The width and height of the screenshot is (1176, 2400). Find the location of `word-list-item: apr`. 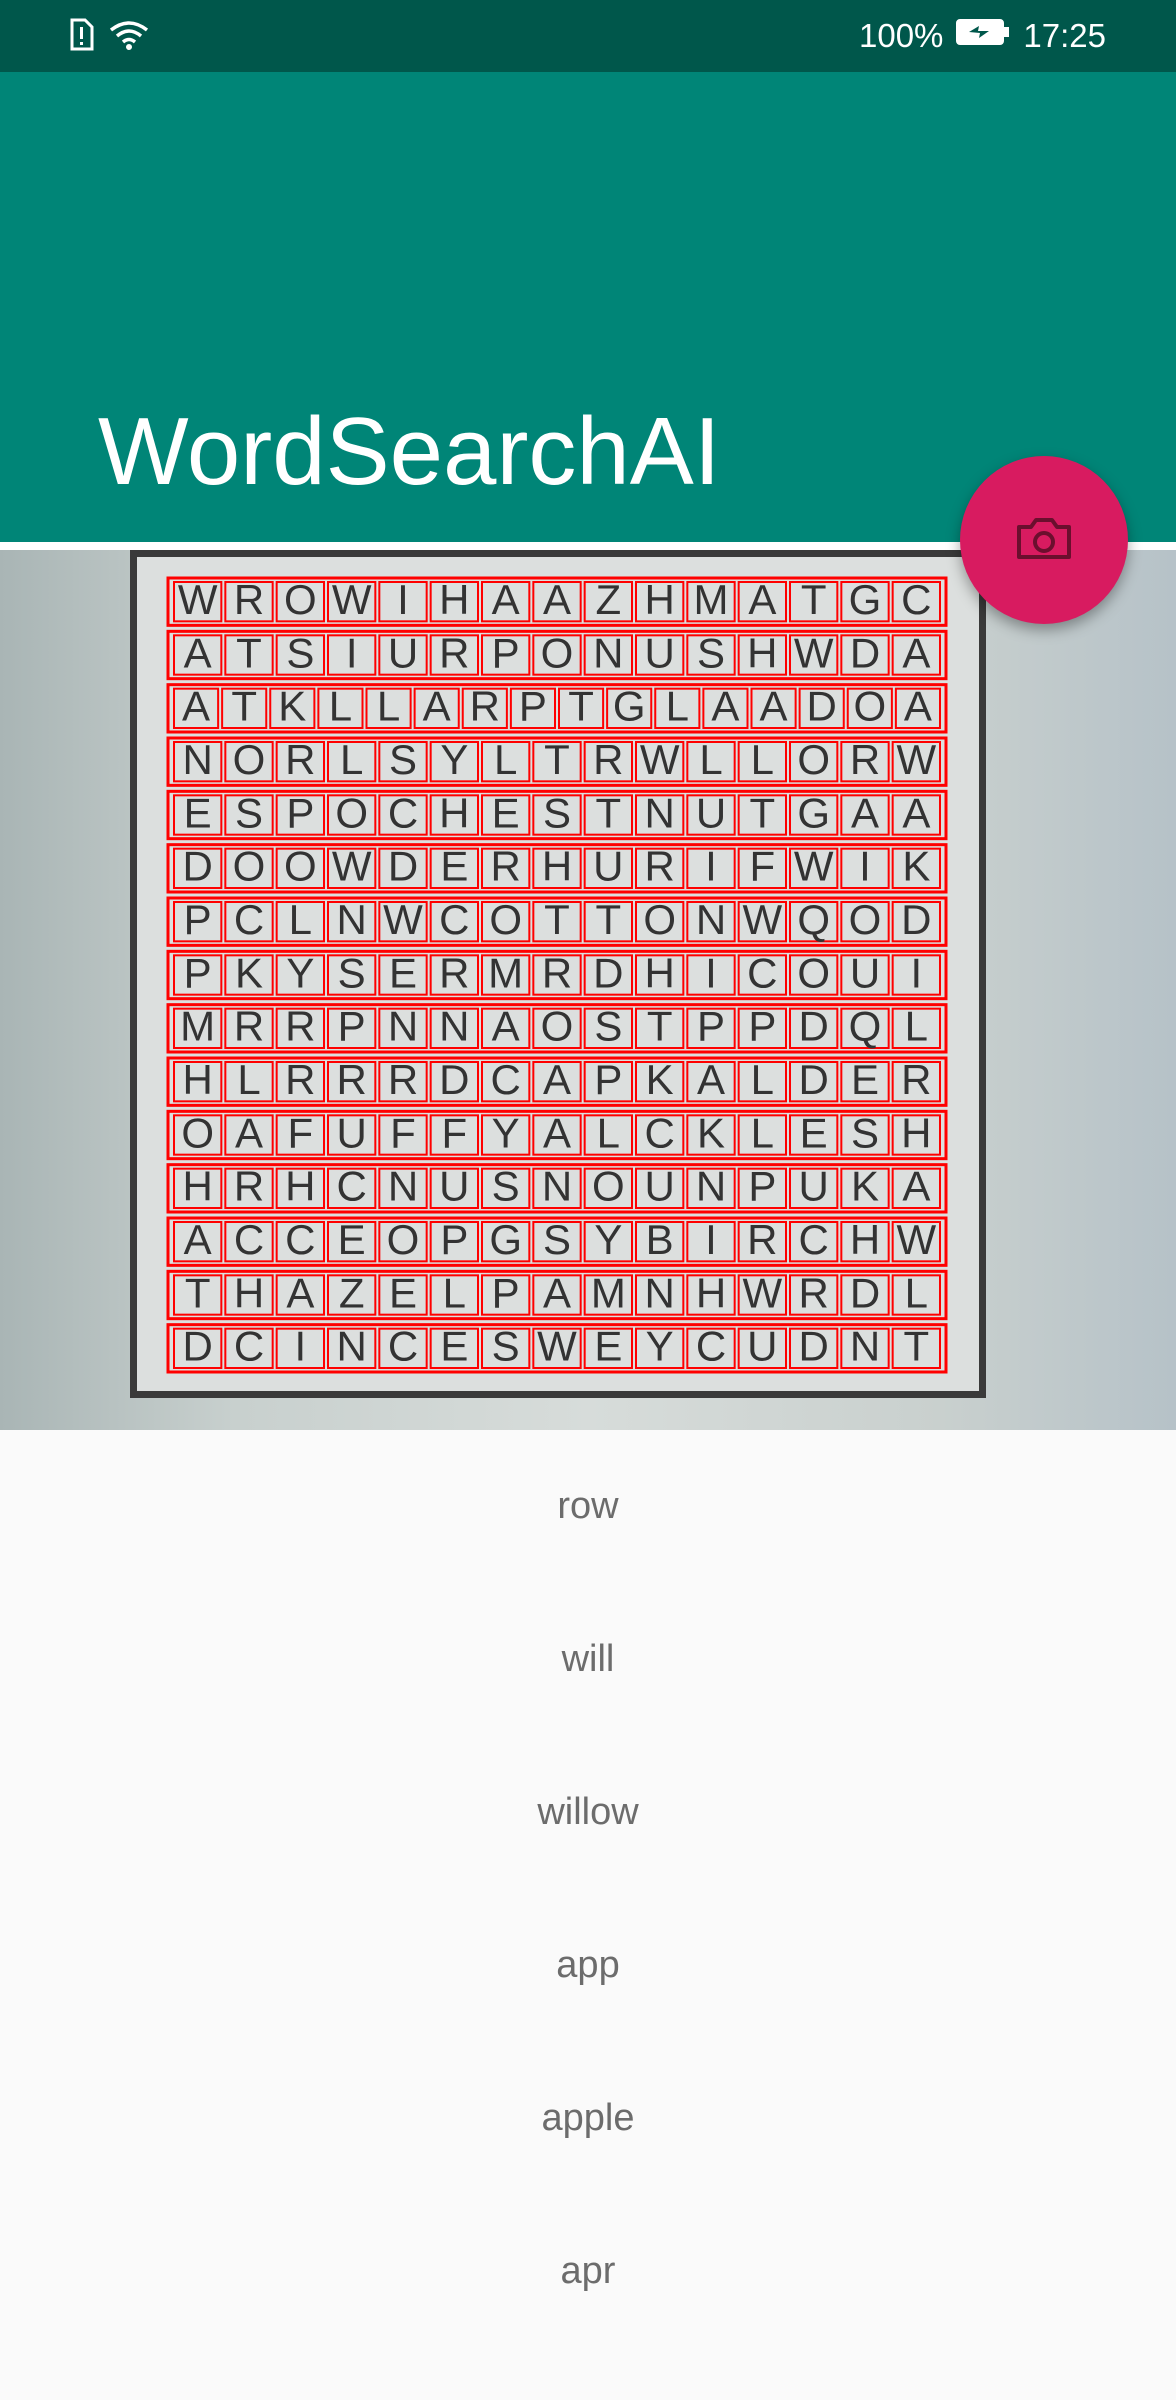

word-list-item: apr is located at coordinates (588, 2271).